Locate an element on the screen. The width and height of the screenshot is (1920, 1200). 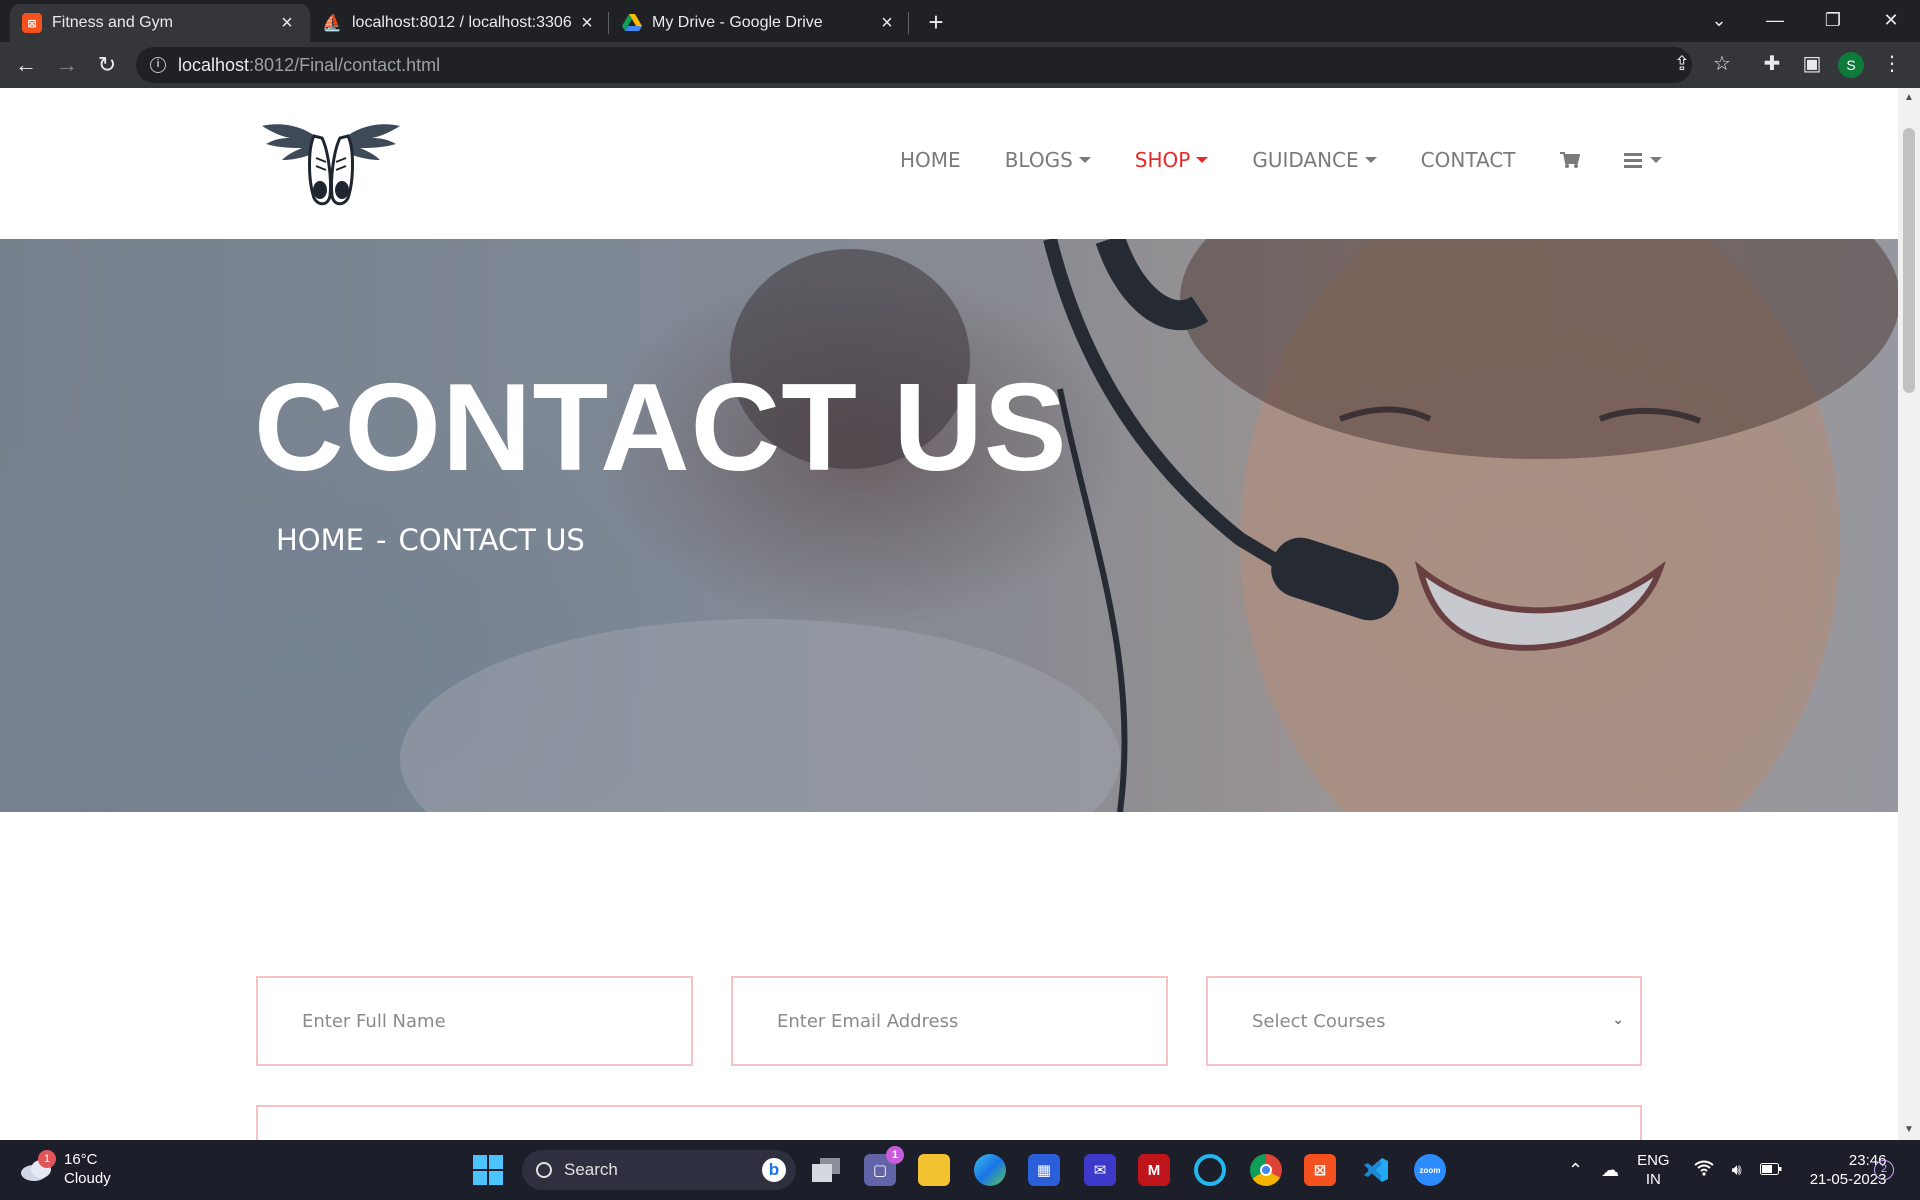
mail-app-icon: ✉ is located at coordinates (1100, 1170).